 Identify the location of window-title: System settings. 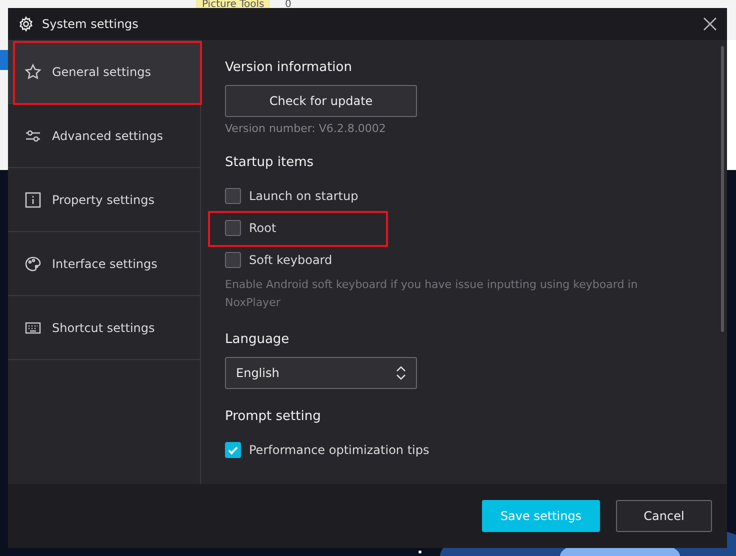
(91, 24).